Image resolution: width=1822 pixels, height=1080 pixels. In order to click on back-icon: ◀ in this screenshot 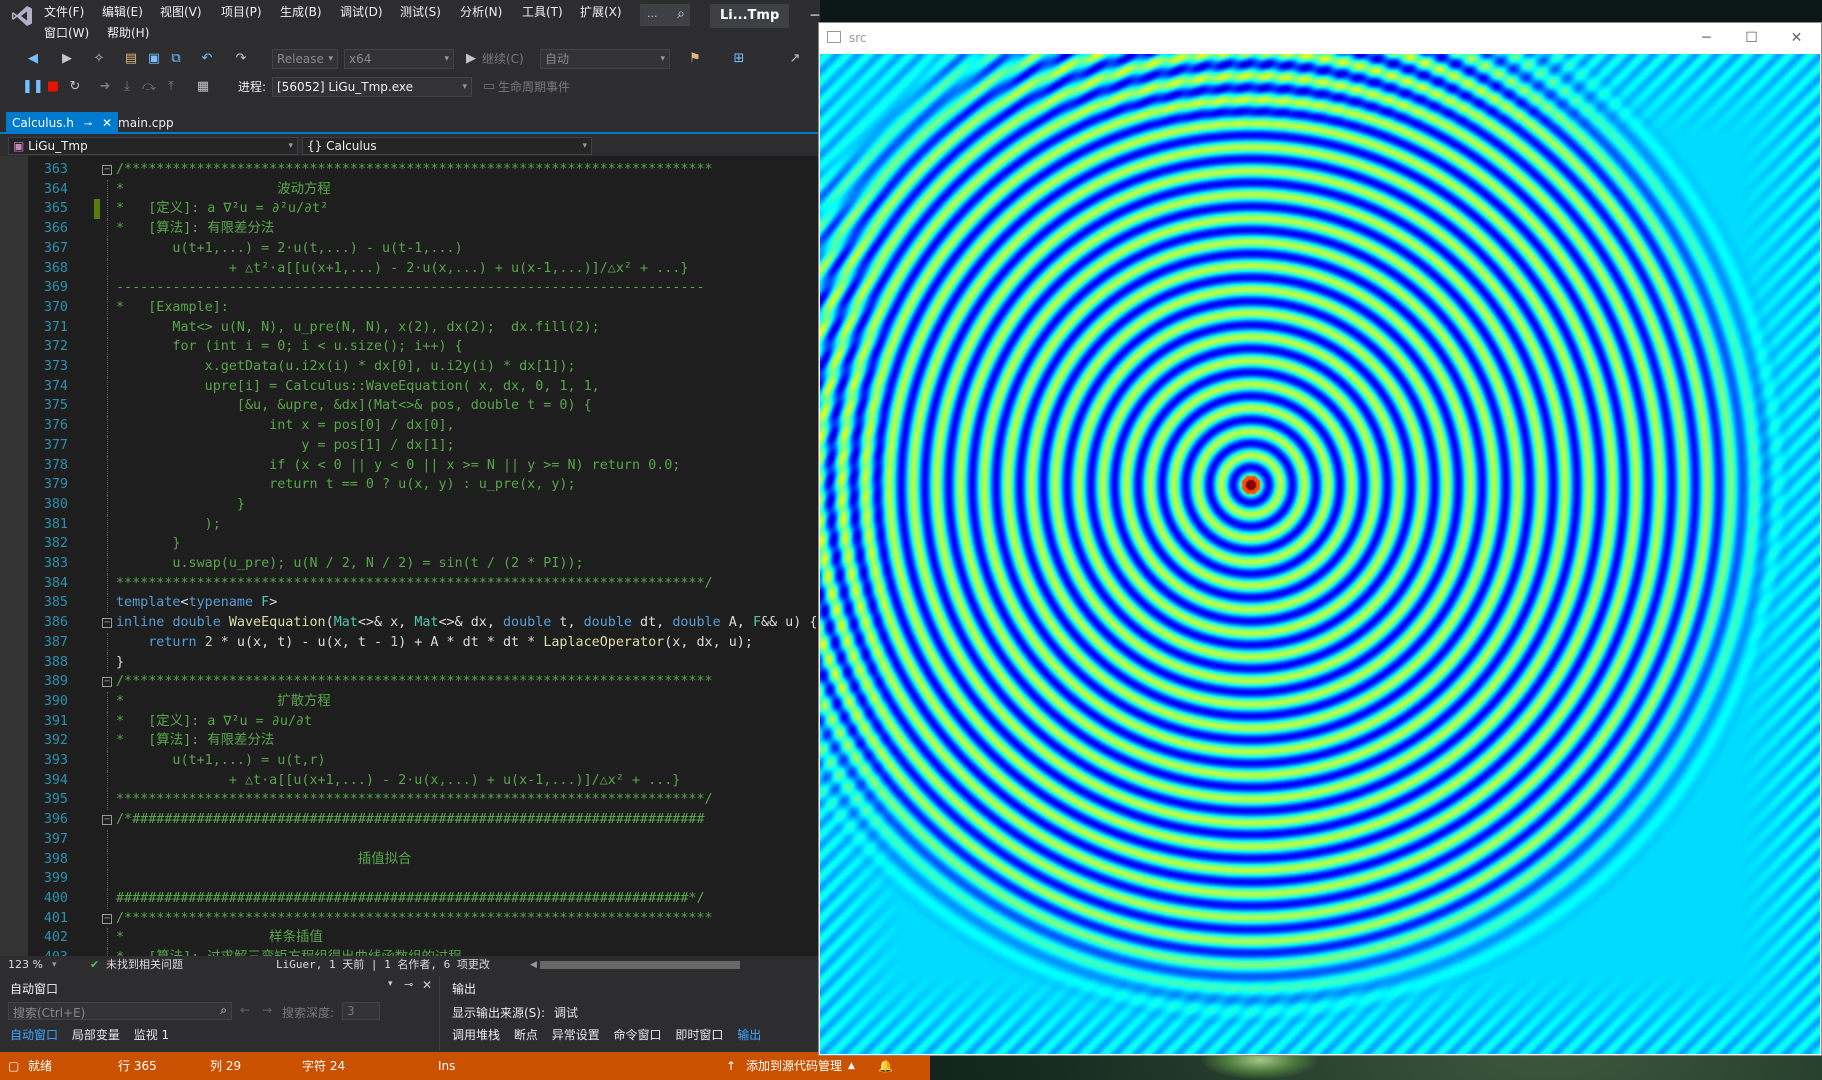, I will do `click(33, 59)`.